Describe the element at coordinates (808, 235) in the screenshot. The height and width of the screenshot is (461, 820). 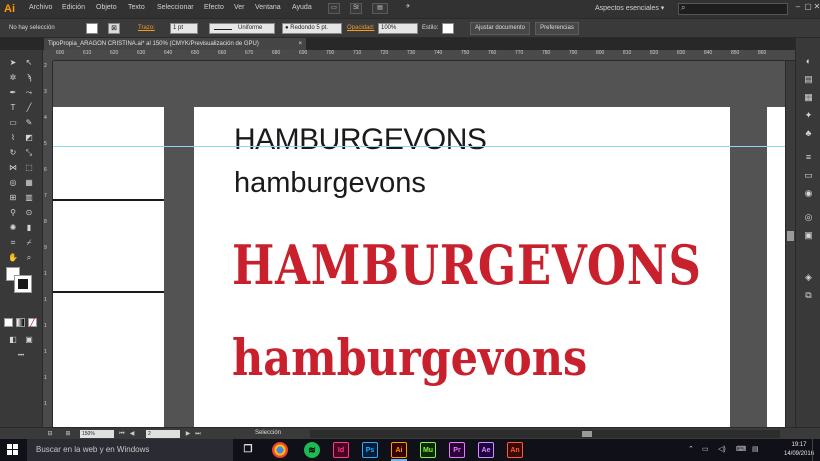
I see `graphic-styles-icon: ▣` at that location.